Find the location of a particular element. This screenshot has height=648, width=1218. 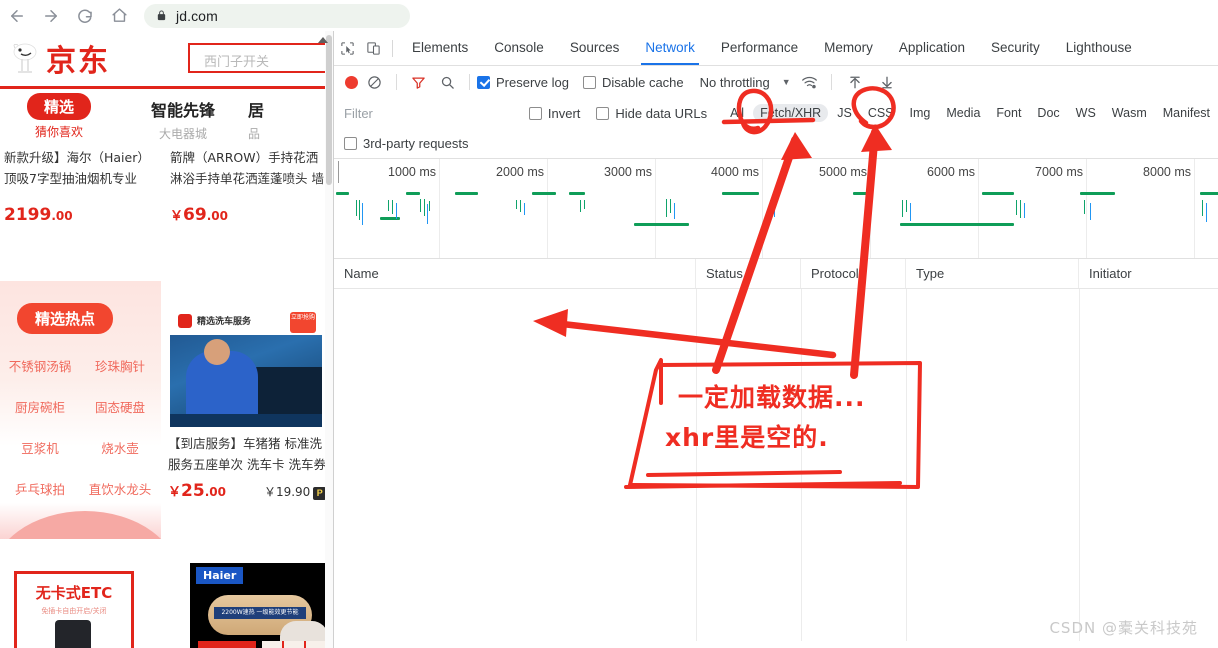

filter-type-wasm: Wasm is located at coordinates (1129, 113).